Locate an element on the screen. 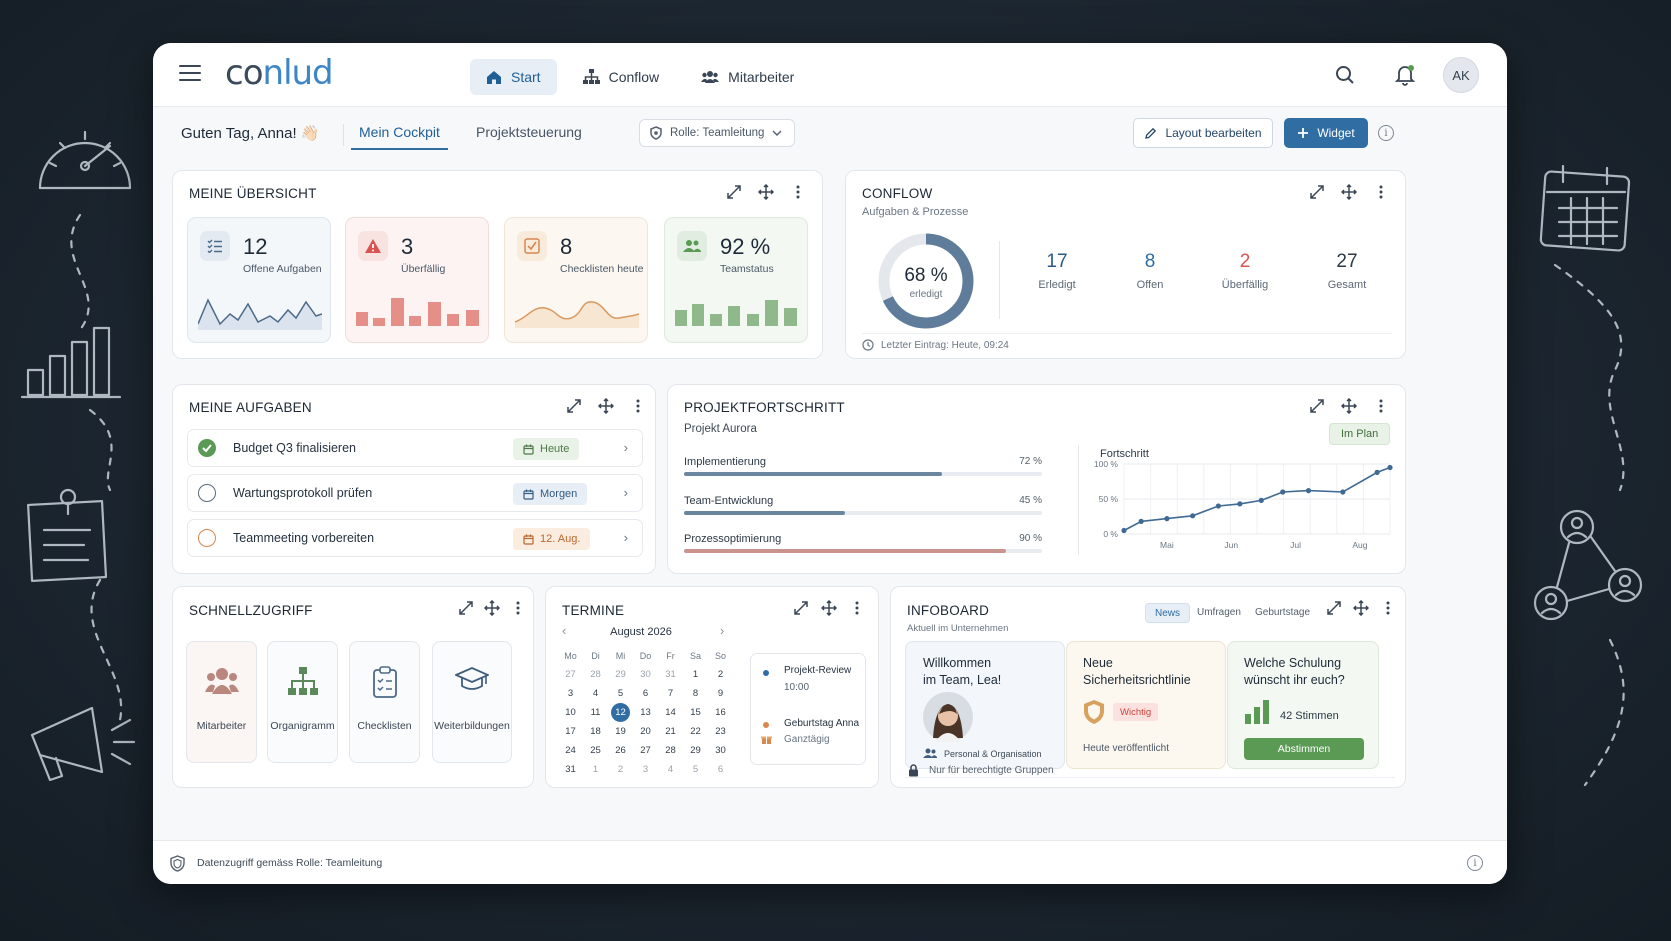 The height and width of the screenshot is (941, 1671). nav-mitarbeiter: Mitarbeiter is located at coordinates (747, 77).